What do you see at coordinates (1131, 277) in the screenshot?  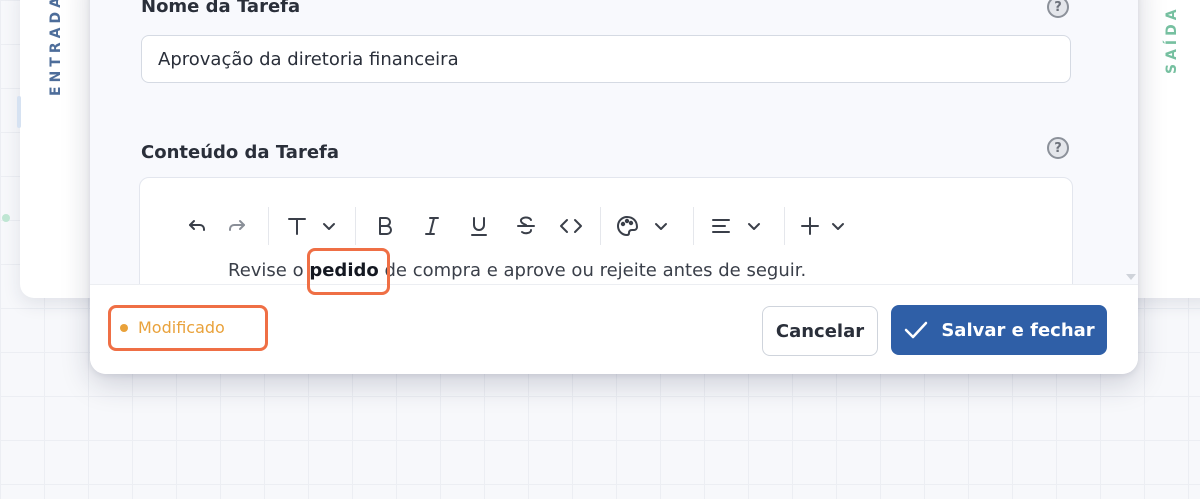 I see `scroll-down-icon` at bounding box center [1131, 277].